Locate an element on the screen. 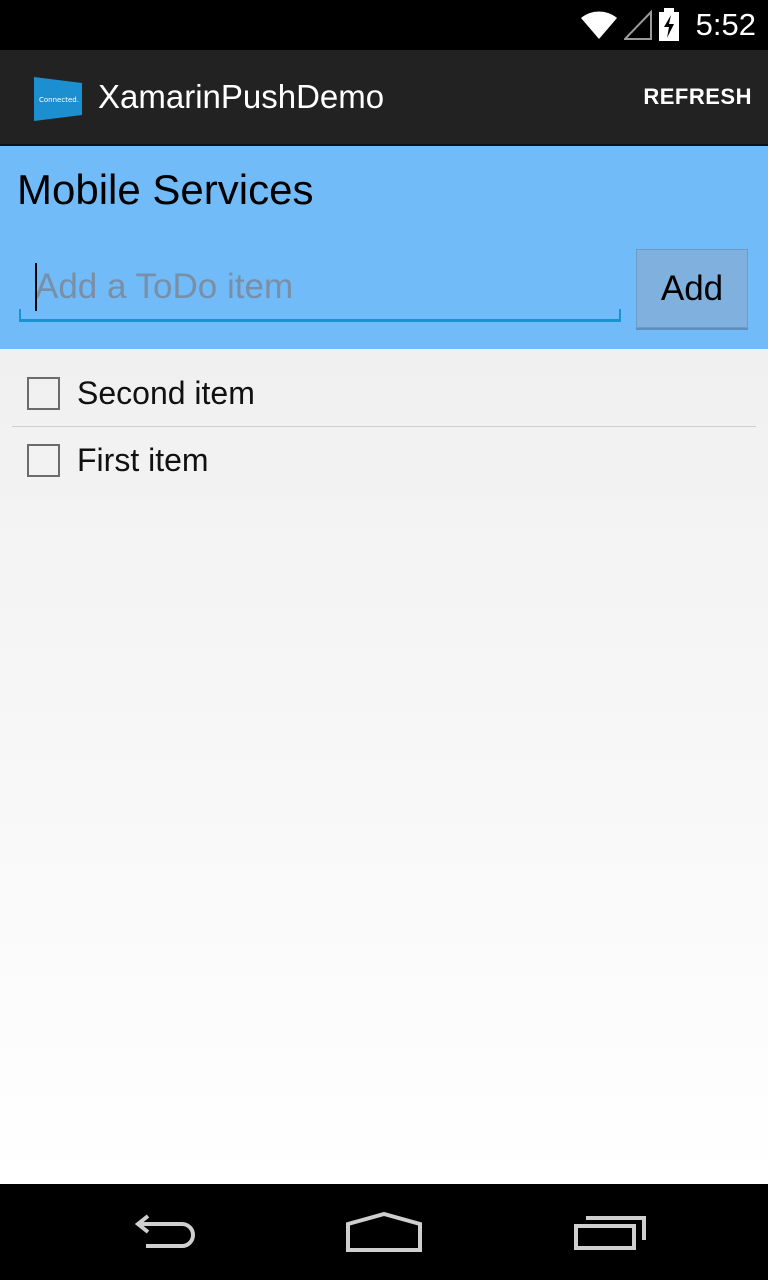 The image size is (768, 1280). text-cursor is located at coordinates (36, 287).